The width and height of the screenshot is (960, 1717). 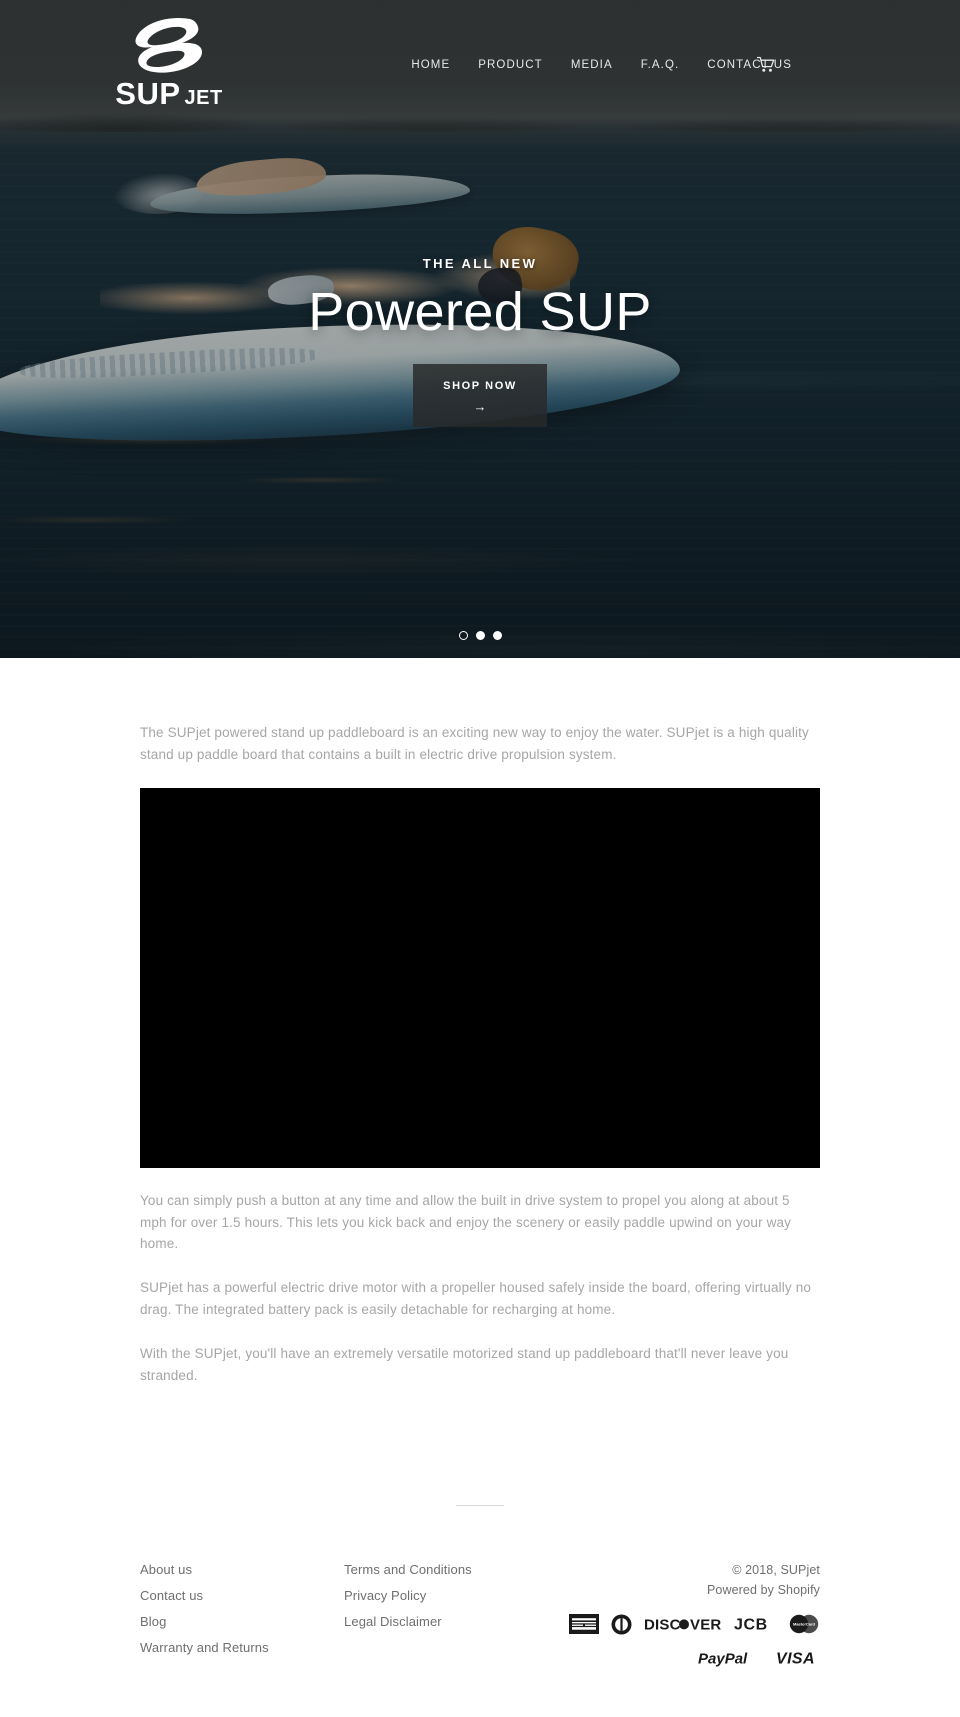 I want to click on payment-icons-row-one: DISC VER JCB MasterCard, so click(x=694, y=1624).